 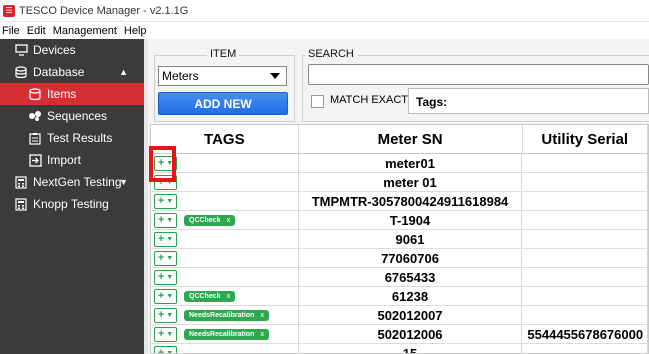 I want to click on item-type-select: Meters, so click(x=222, y=76).